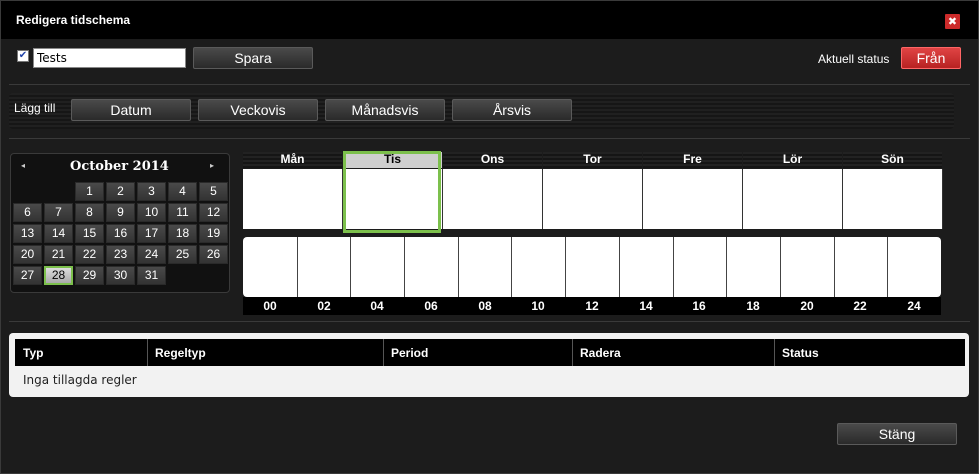  What do you see at coordinates (58, 275) in the screenshot?
I see `calendar-day-selected: 28` at bounding box center [58, 275].